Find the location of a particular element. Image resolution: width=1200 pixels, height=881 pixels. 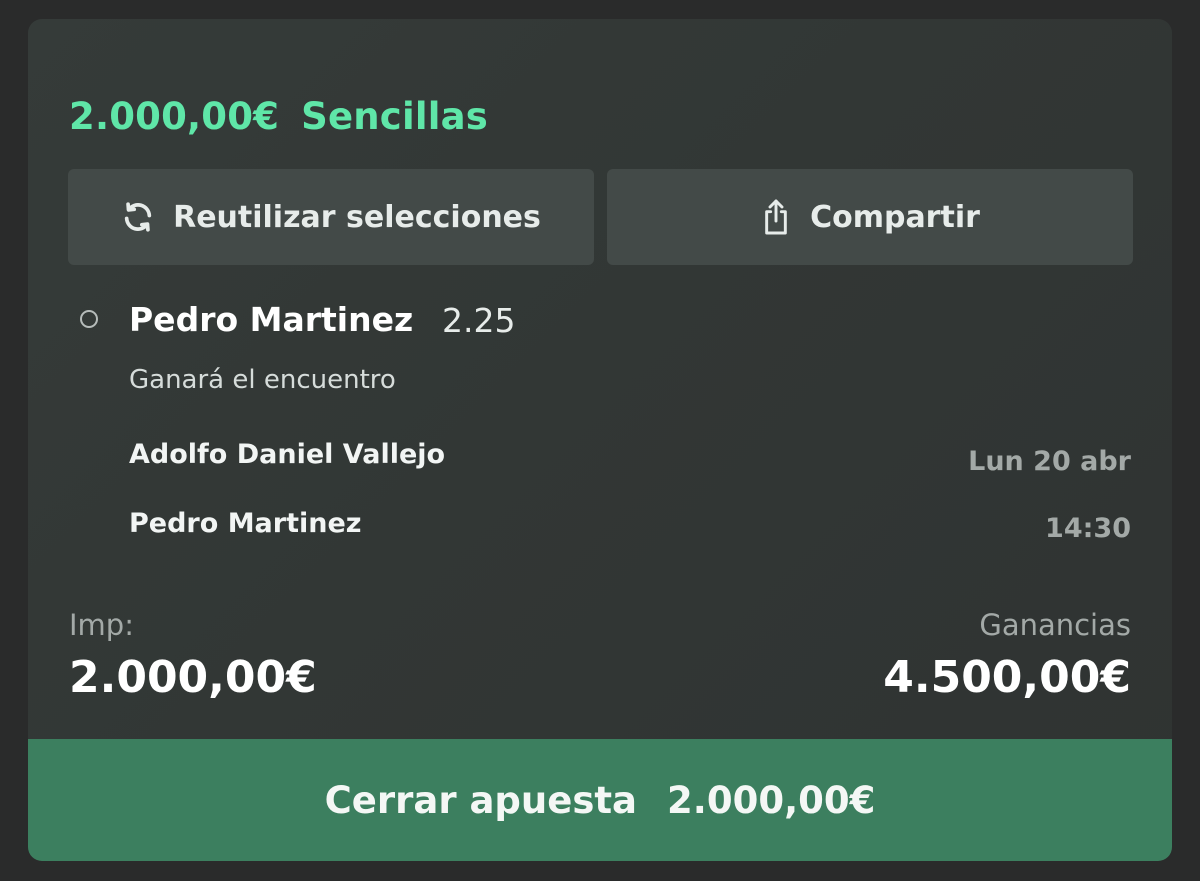

cashout-label: Cerrar apuesta is located at coordinates (481, 800).